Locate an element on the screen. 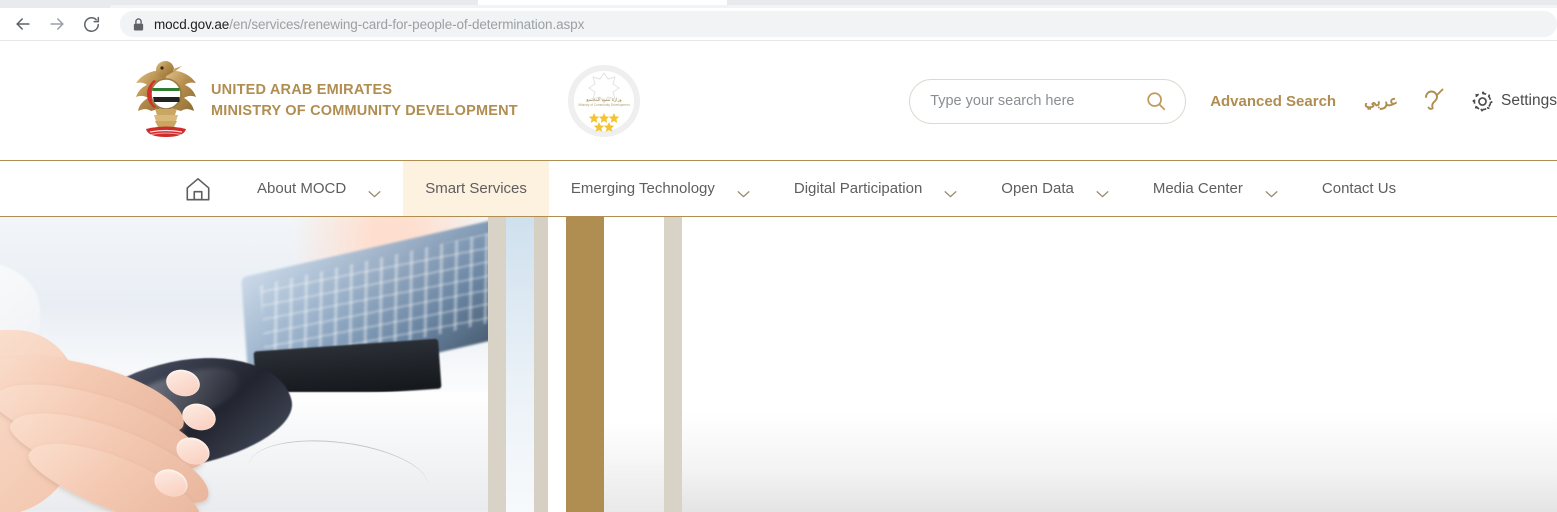 The width and height of the screenshot is (1557, 512). language-toggle-arabic: عربي is located at coordinates (1381, 101).